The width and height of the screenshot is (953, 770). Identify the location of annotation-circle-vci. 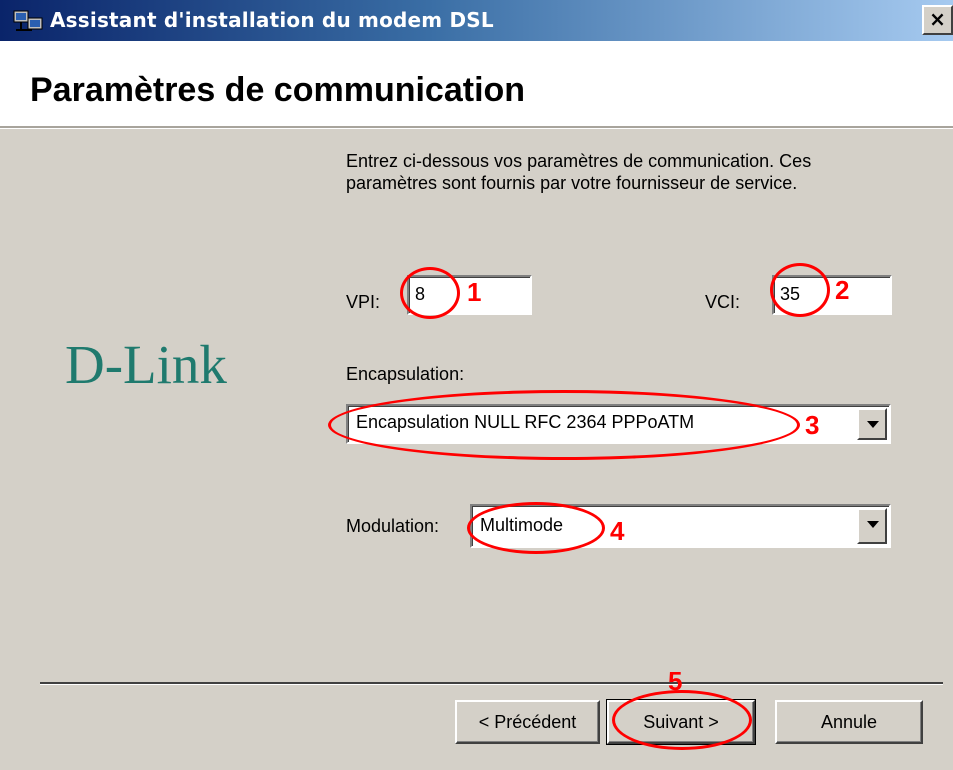
(800, 290).